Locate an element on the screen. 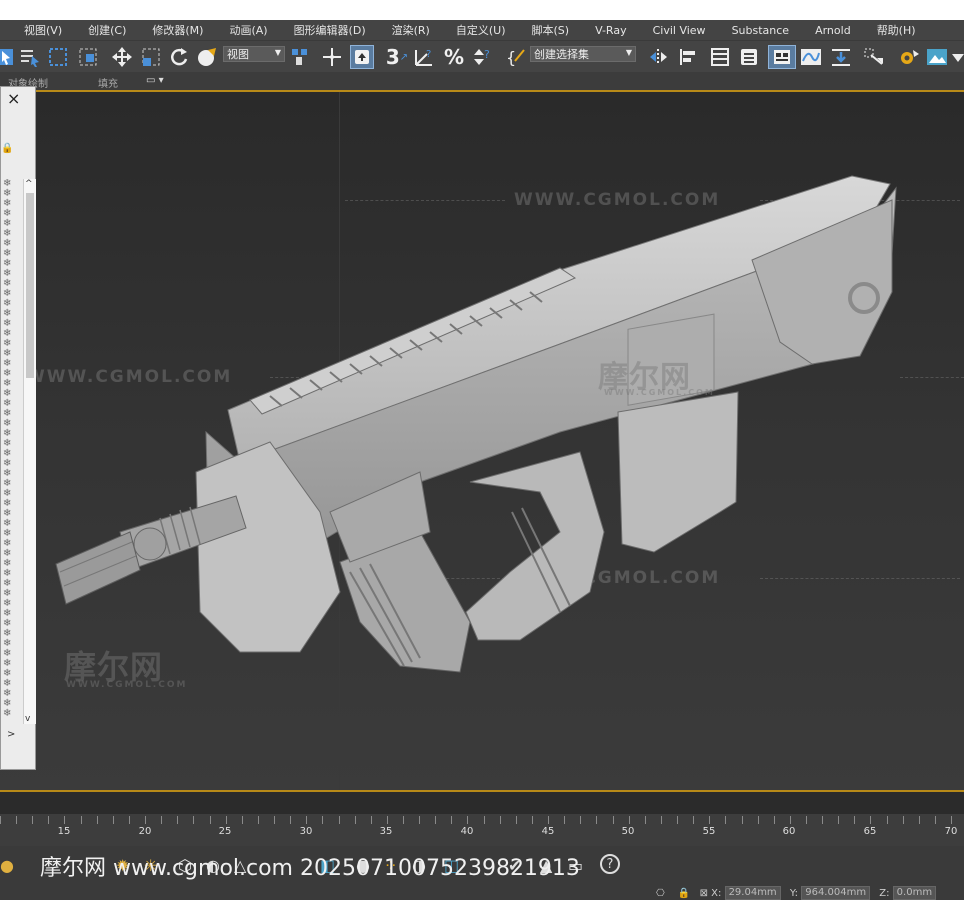 This screenshot has height=900, width=964. y-coordinate-field: 964.004mm is located at coordinates (836, 893).